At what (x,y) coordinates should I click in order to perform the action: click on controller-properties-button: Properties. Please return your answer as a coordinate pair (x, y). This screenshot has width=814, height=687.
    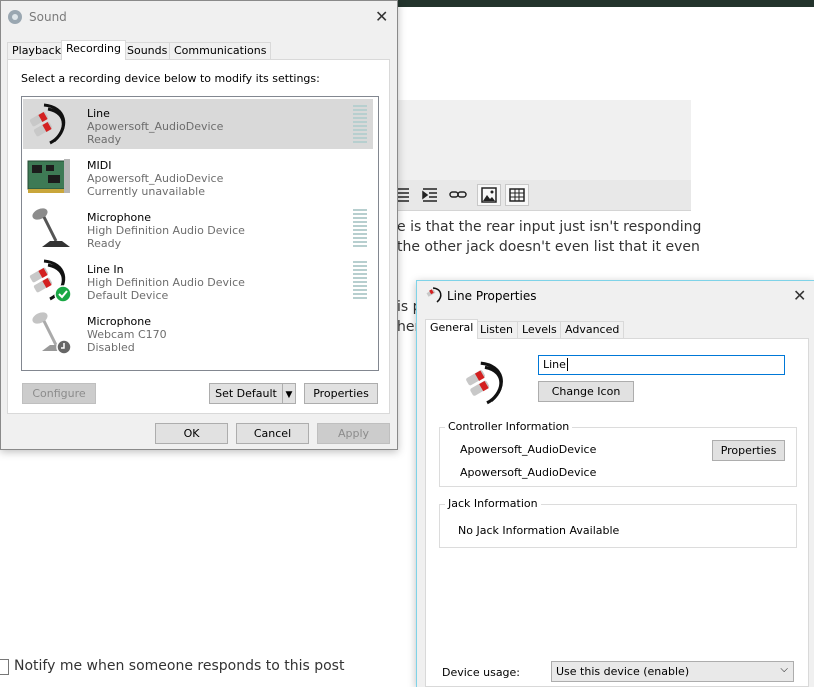
    Looking at the image, I should click on (748, 450).